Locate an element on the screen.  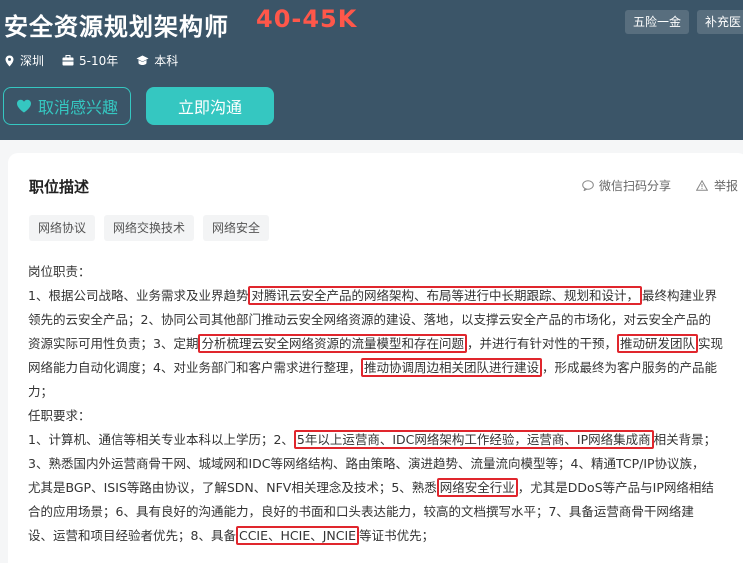
report-button: 举报 is located at coordinates (717, 185).